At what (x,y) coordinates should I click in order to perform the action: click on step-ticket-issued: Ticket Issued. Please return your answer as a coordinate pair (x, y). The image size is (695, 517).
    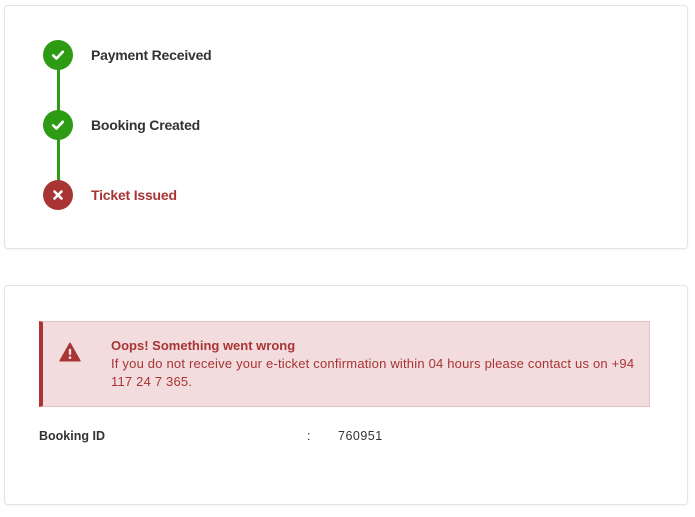
    Looking at the image, I should click on (110, 195).